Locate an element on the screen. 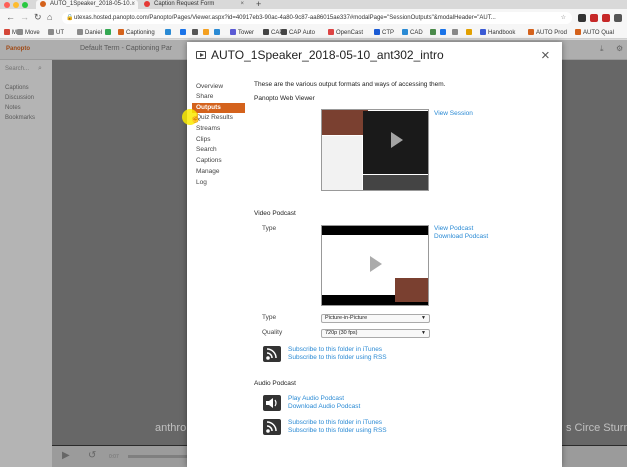 This screenshot has height=467, width=627. back-arrow-icon: ← is located at coordinates (10, 17).